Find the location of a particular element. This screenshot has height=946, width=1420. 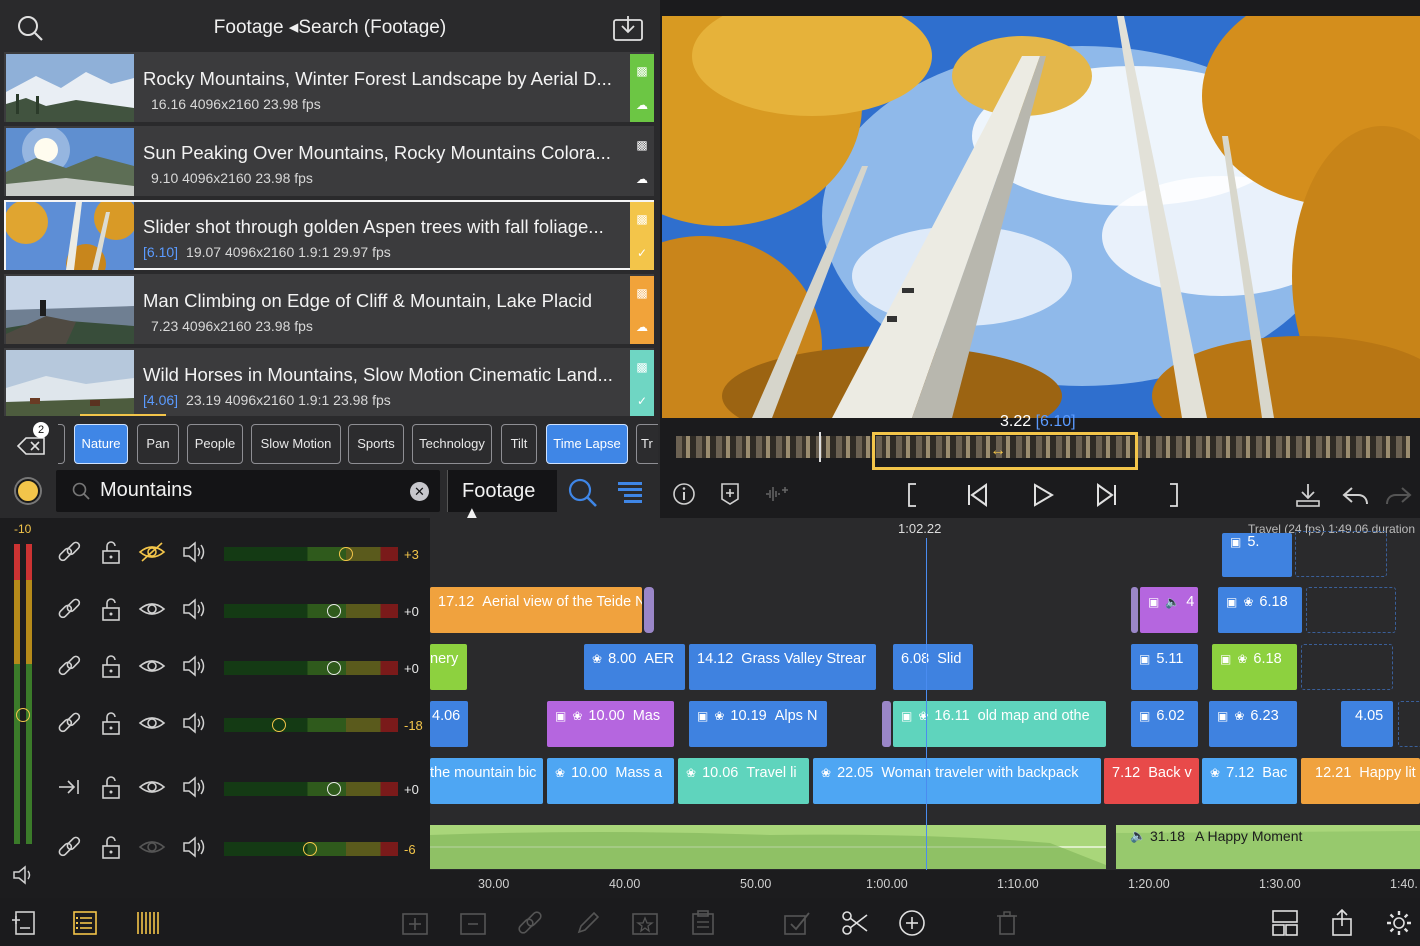

tag-nature: Nature is located at coordinates (101, 444).